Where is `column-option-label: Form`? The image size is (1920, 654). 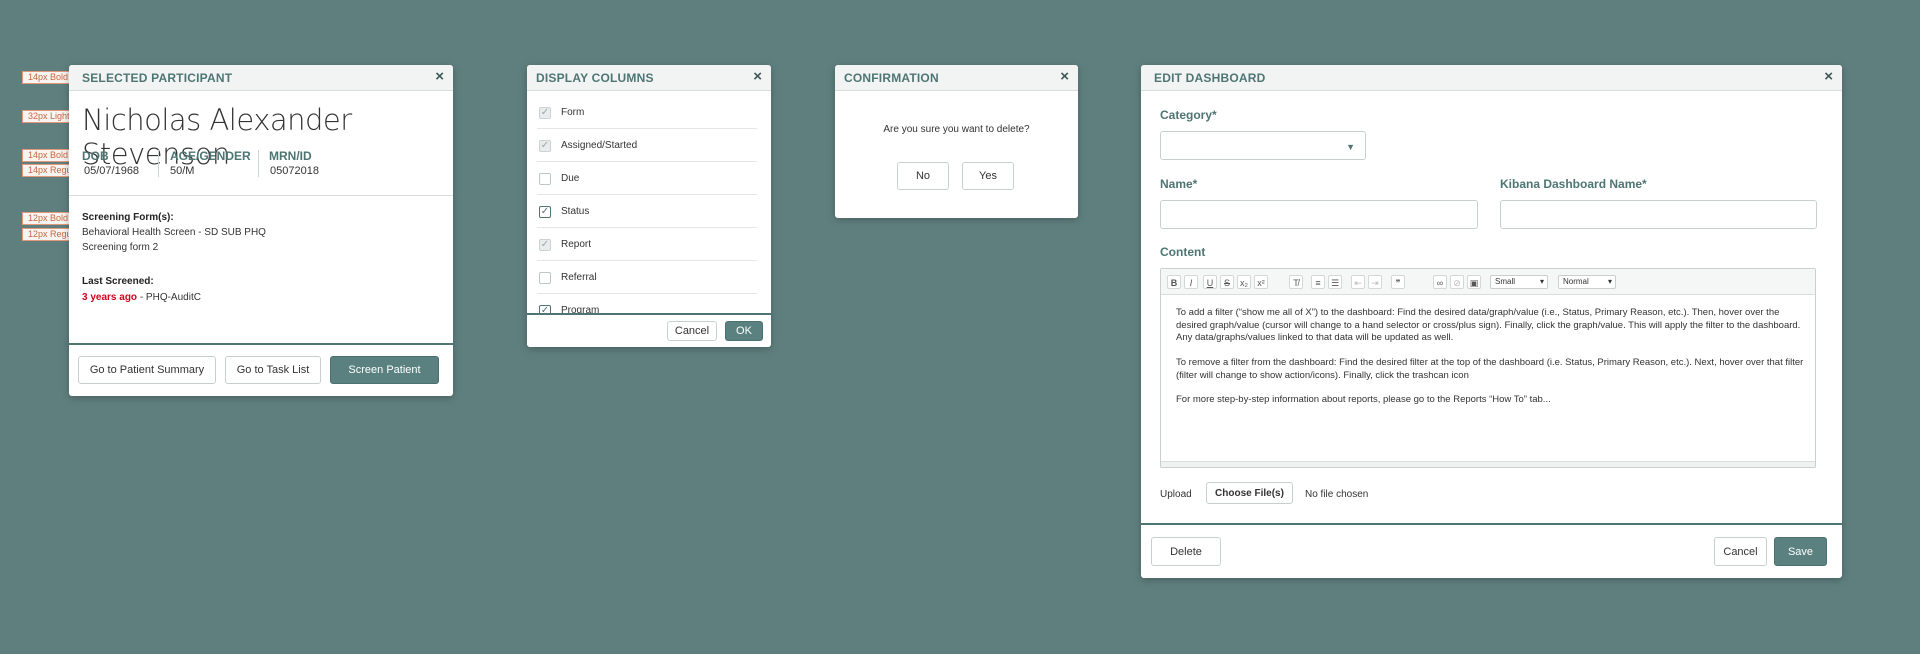
column-option-label: Form is located at coordinates (573, 112).